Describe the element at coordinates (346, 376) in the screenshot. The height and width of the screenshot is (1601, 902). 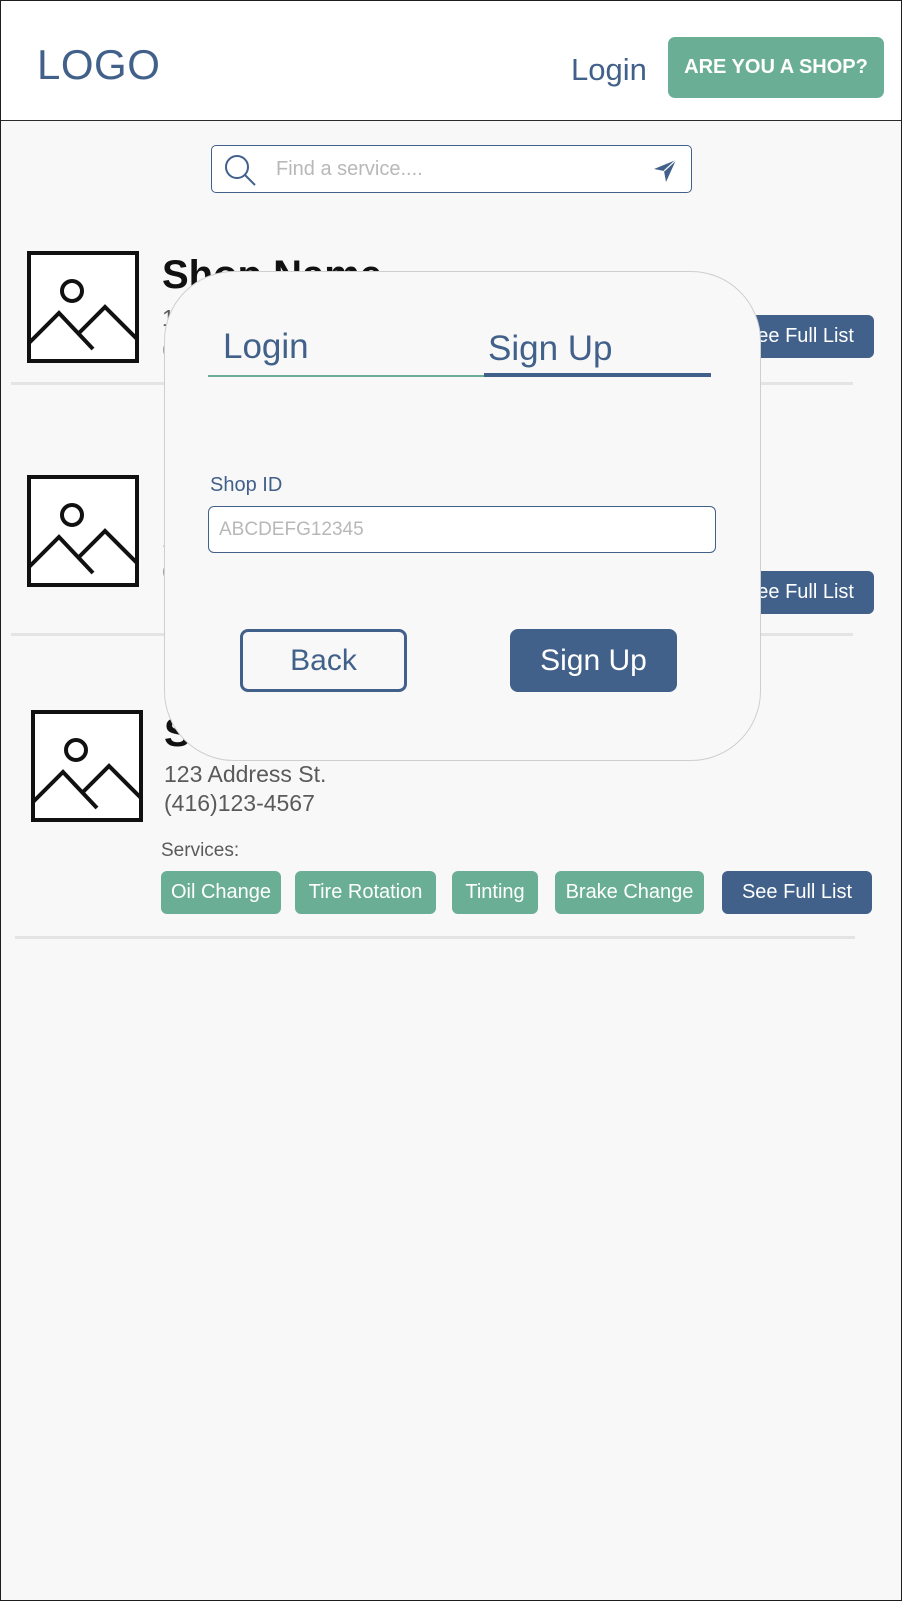
I see `tab-underline-login` at that location.